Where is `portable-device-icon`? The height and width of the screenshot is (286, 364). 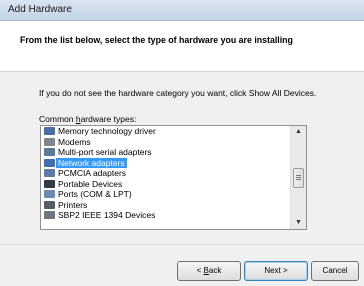
portable-device-icon is located at coordinates (49, 183).